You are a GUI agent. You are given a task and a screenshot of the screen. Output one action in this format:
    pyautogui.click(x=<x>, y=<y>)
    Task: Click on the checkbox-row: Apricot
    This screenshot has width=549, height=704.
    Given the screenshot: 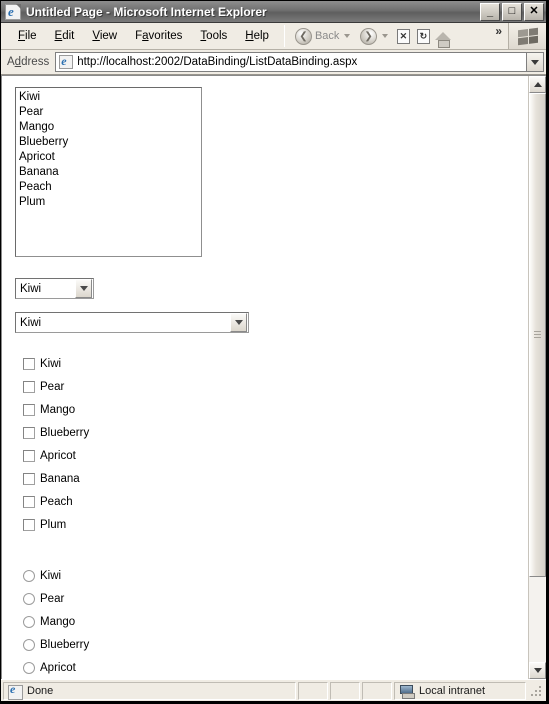 What is the action you would take?
    pyautogui.click(x=56, y=456)
    